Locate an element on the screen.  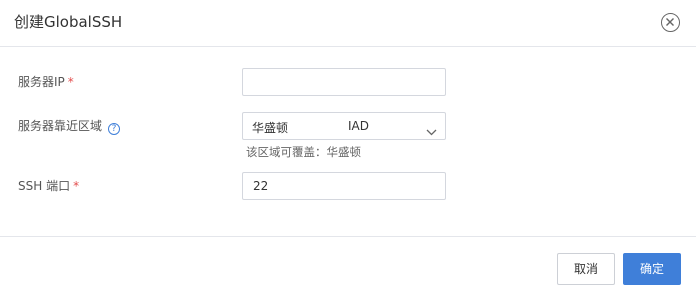
region-selected-name: 华盛顿 is located at coordinates (270, 128).